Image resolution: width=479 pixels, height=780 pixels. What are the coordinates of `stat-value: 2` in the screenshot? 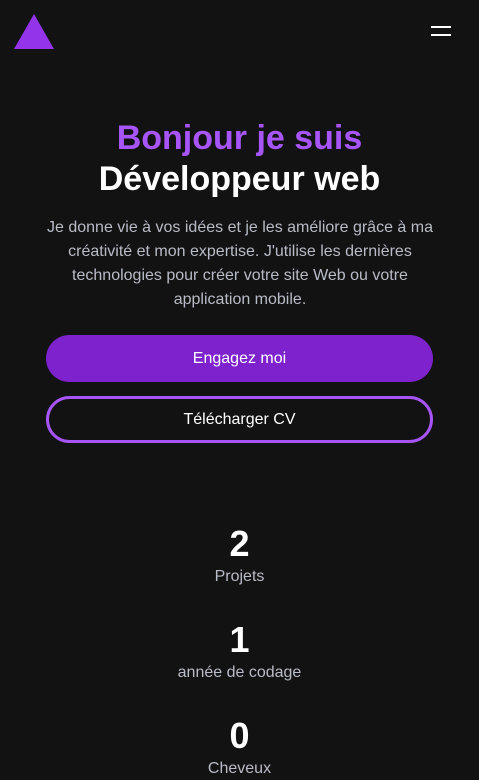 It's located at (239, 543).